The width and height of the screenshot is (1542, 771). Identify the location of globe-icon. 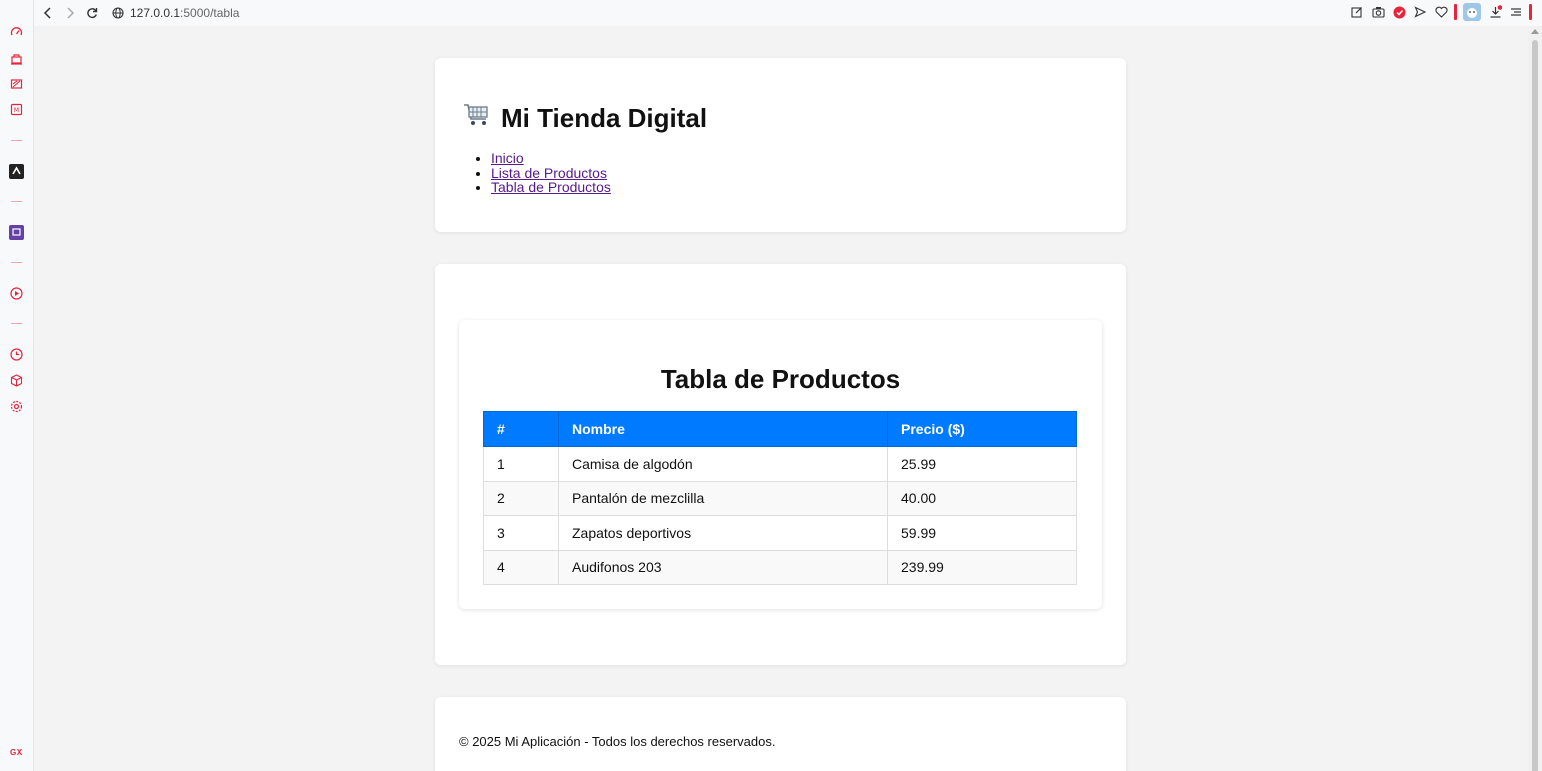
(118, 13).